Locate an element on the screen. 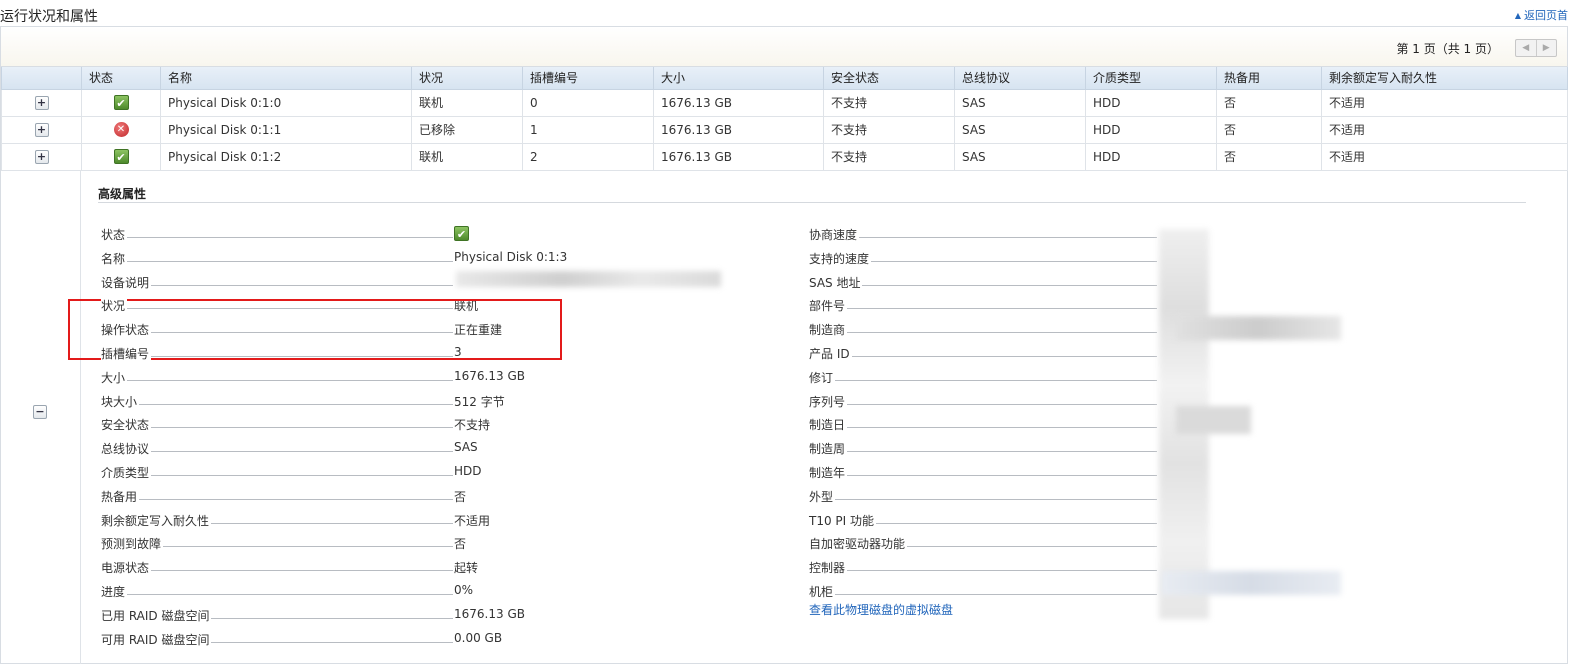 This screenshot has height=665, width=1580. column-header-status: 状态 is located at coordinates (121, 78).